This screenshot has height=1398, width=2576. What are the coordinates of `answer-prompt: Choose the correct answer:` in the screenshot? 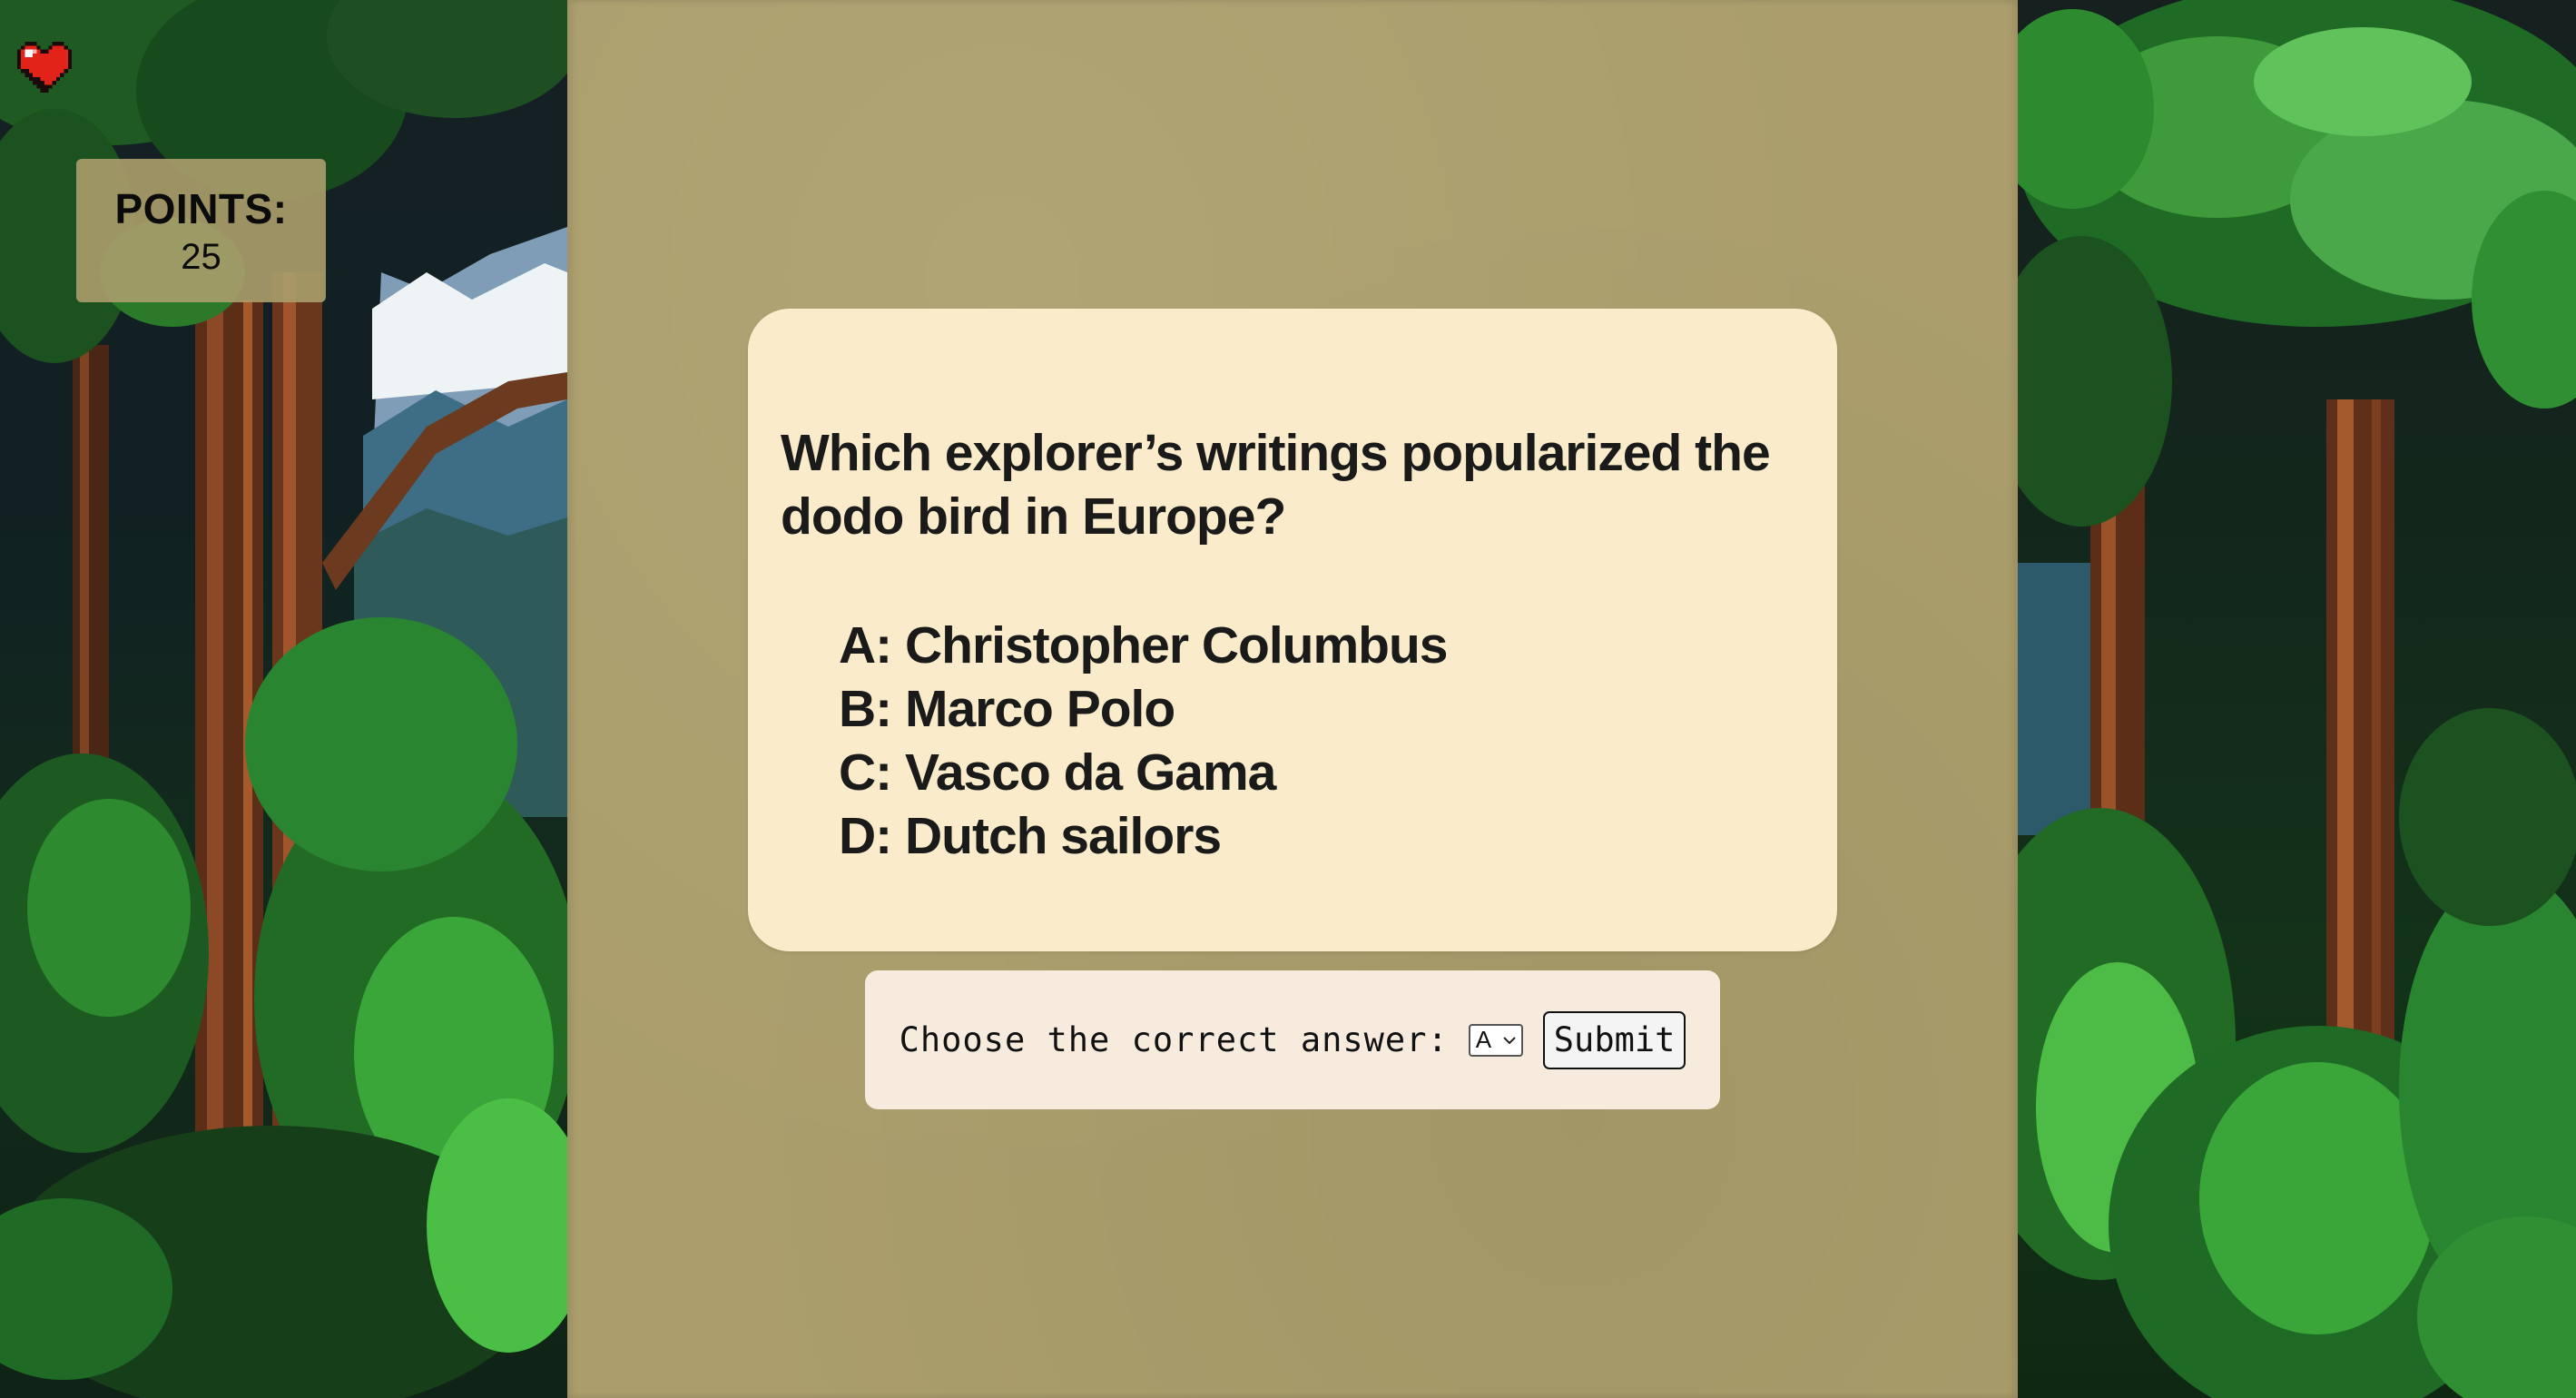 It's located at (1174, 1039).